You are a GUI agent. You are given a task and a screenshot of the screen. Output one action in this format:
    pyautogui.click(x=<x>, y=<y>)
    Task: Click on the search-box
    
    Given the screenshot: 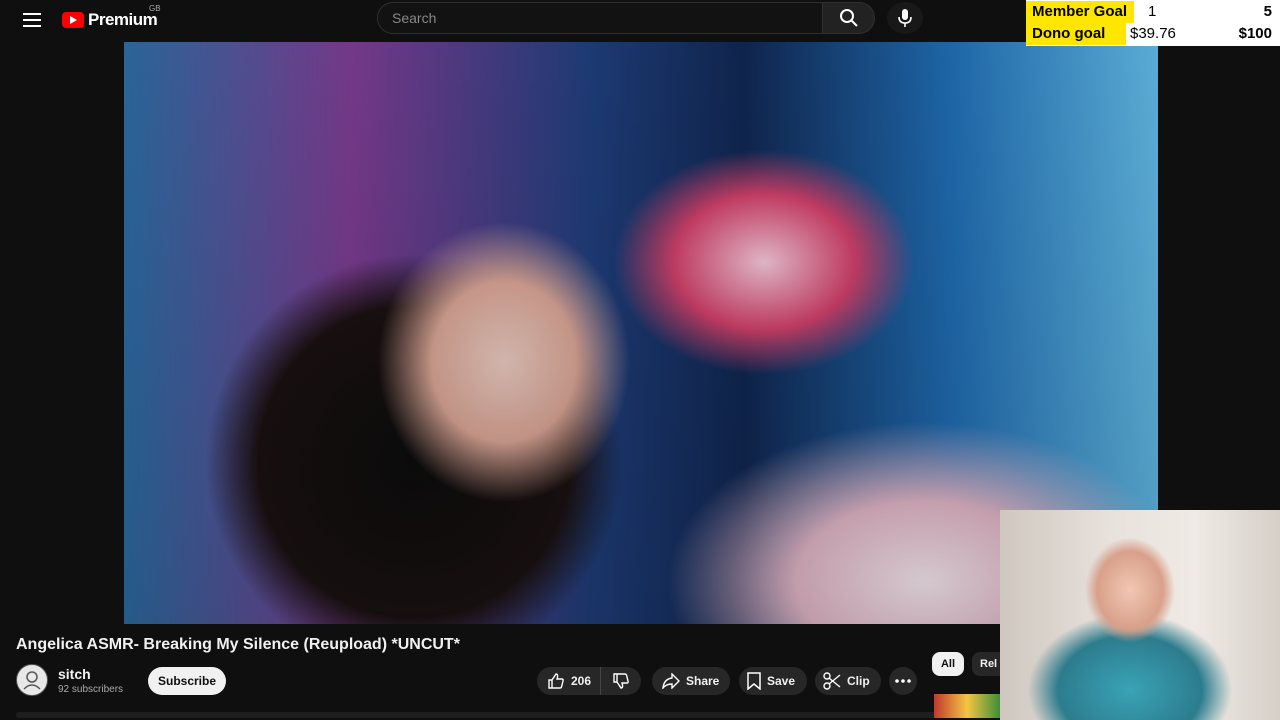 What is the action you would take?
    pyautogui.click(x=600, y=18)
    